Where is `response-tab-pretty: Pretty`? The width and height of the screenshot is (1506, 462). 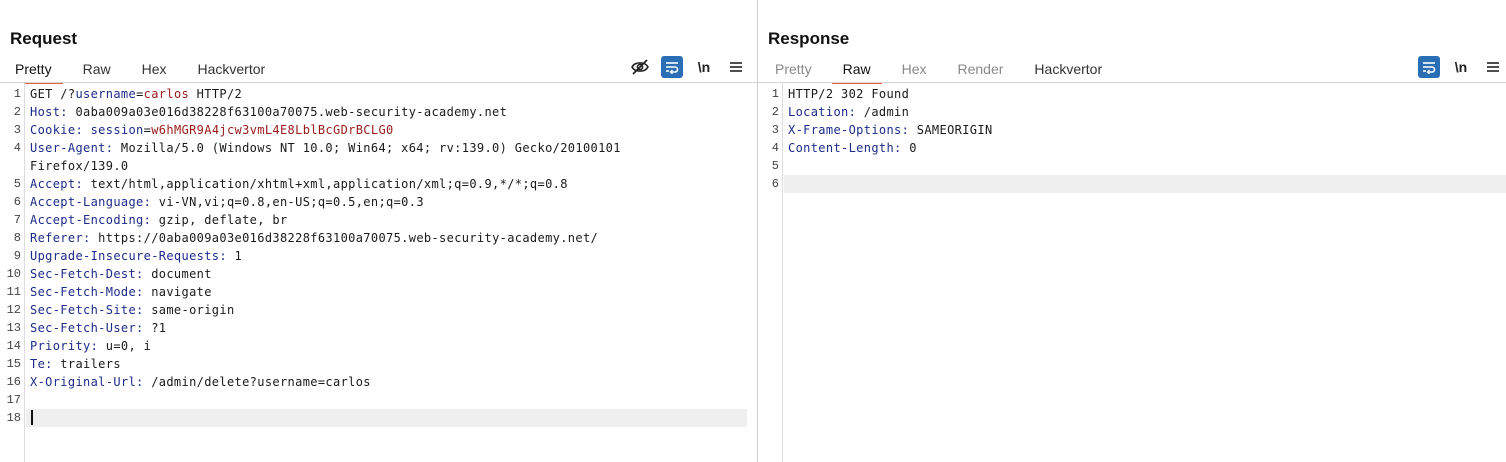 response-tab-pretty: Pretty is located at coordinates (793, 70).